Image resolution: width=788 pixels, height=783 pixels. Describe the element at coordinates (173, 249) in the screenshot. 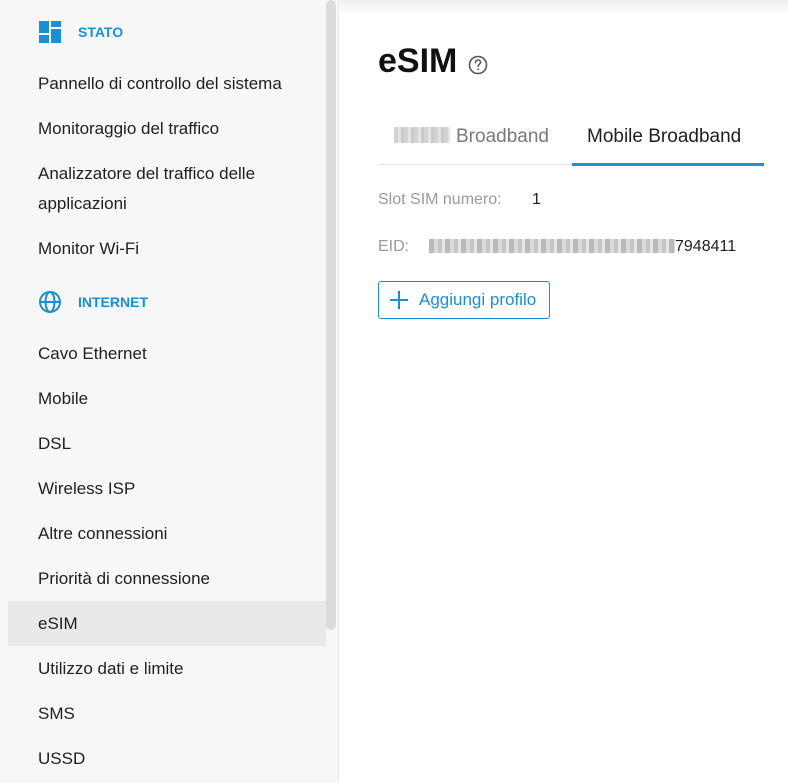

I see `sidebar-item-monitor-wifi: Monitor Wi-Fi` at that location.